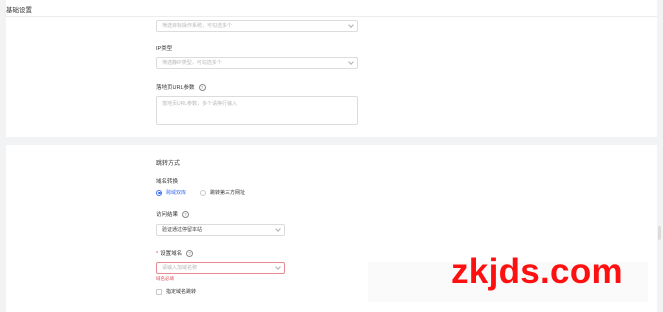 Image resolution: width=663 pixels, height=312 pixels. Describe the element at coordinates (537, 271) in the screenshot. I see `watermark: zkjds.com` at that location.